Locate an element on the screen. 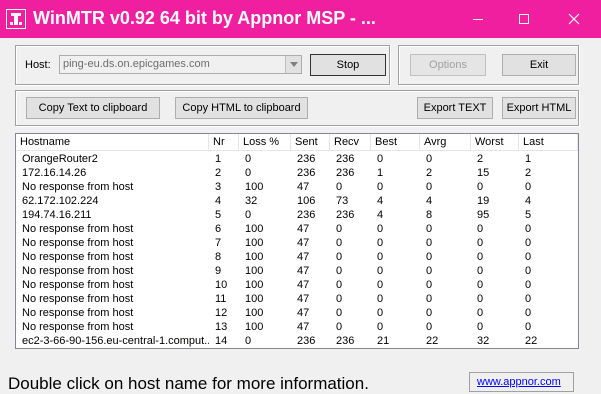  cell-last: 2 is located at coordinates (528, 173).